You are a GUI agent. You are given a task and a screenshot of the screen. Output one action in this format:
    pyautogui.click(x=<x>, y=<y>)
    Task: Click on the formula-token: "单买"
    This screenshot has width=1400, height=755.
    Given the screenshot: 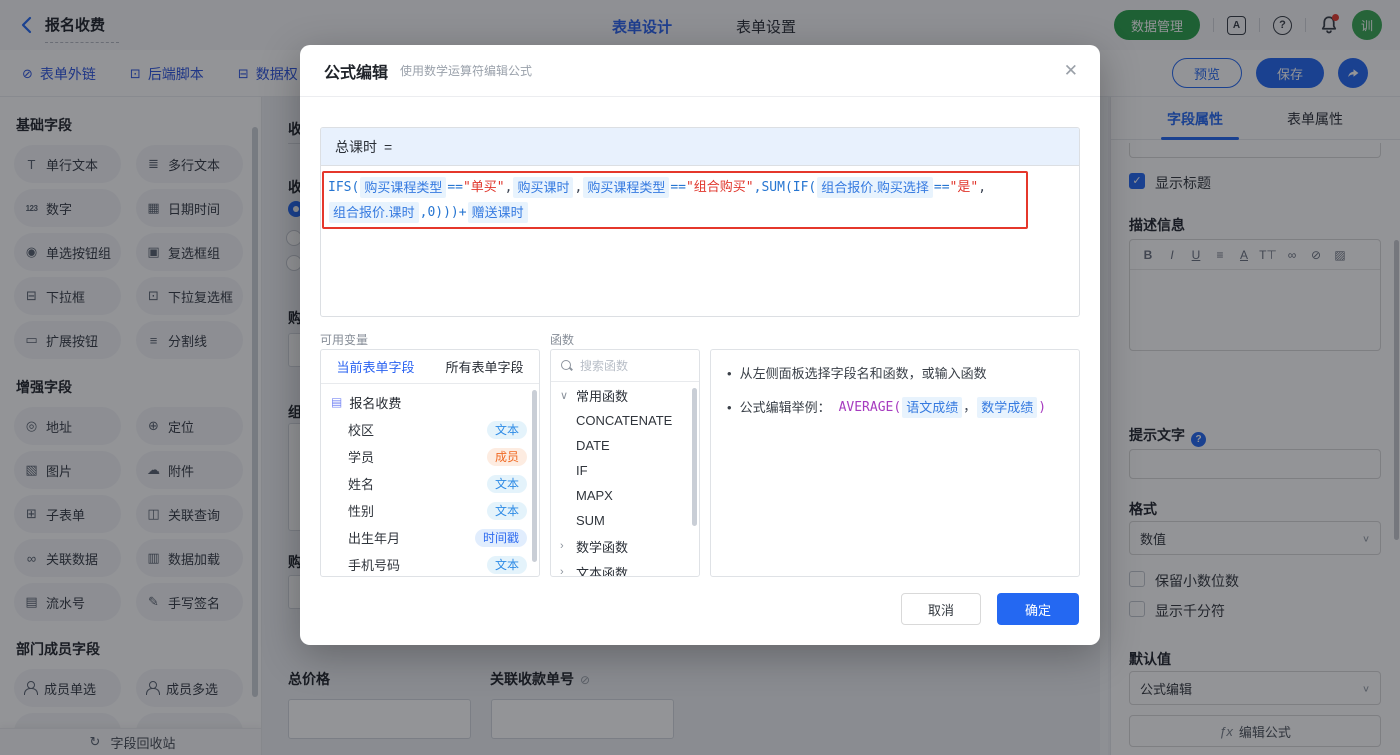 What is the action you would take?
    pyautogui.click(x=483, y=187)
    